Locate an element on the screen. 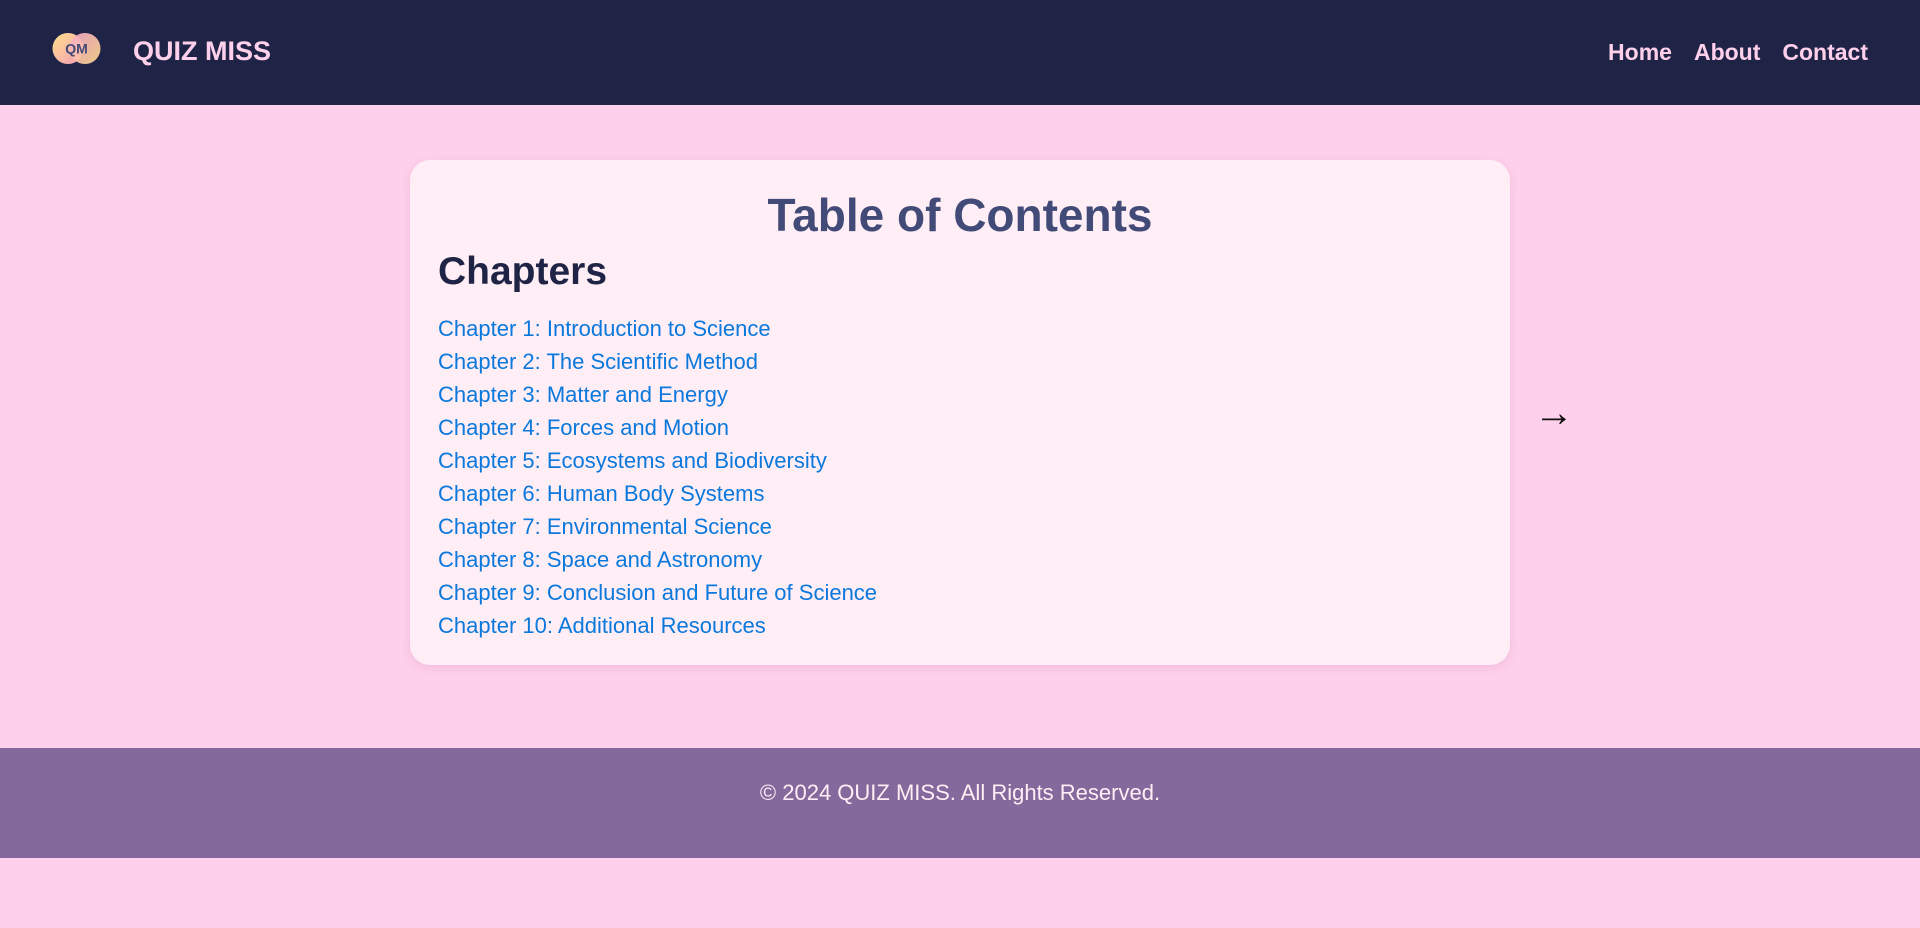 This screenshot has width=1920, height=928. list-item: Chapter 7: Environmental Science is located at coordinates (657, 526).